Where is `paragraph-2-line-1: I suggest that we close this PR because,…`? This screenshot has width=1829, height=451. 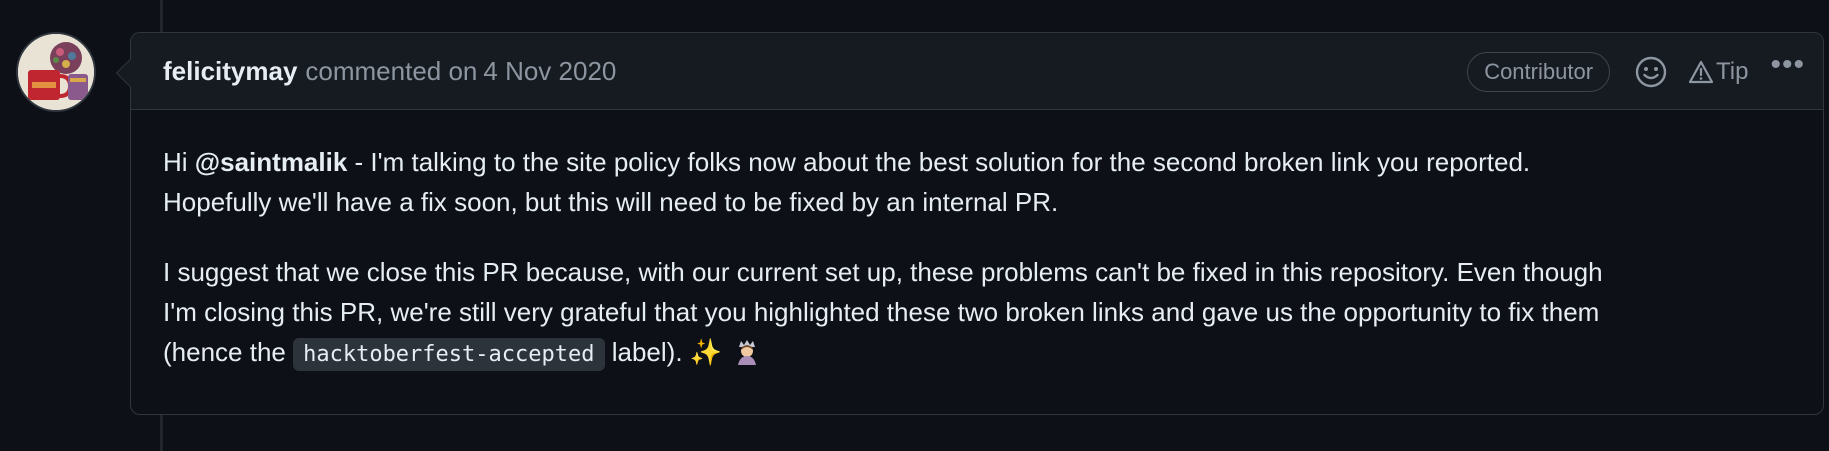
paragraph-2-line-1: I suggest that we close this PR because,… is located at coordinates (883, 272).